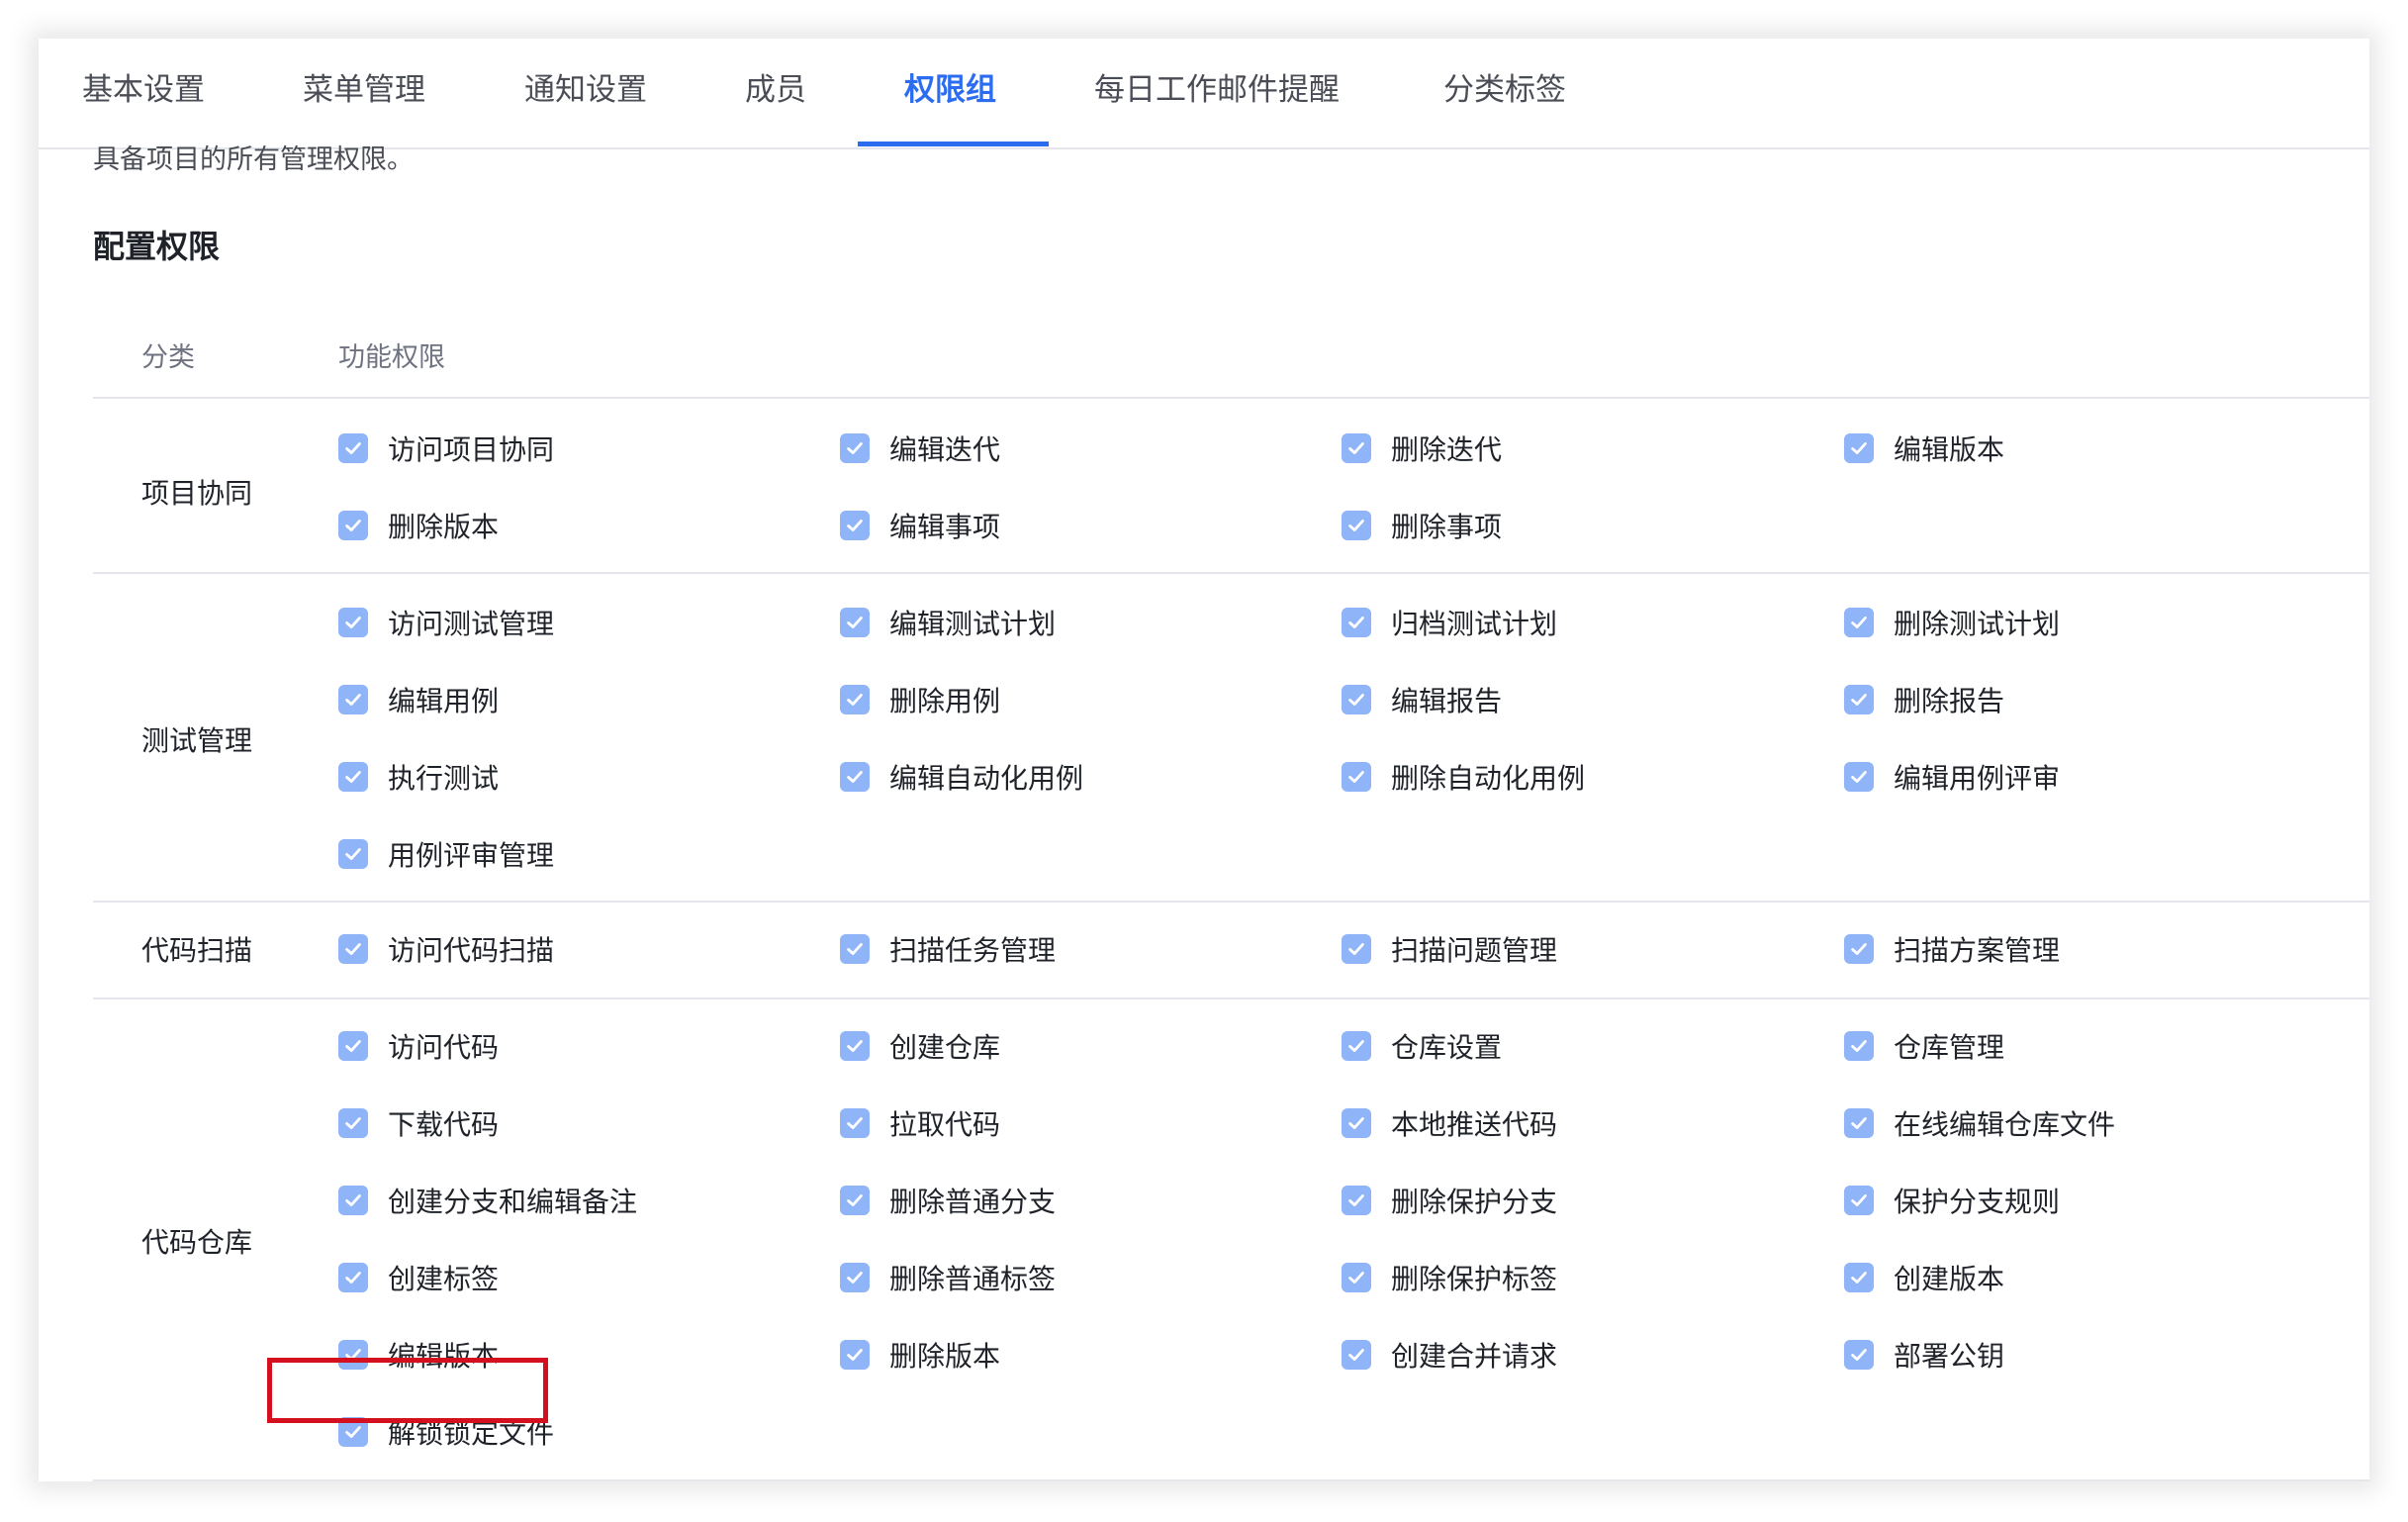 The image size is (2408, 1522). What do you see at coordinates (364, 93) in the screenshot?
I see `tab-menu-management: 菜单管理` at bounding box center [364, 93].